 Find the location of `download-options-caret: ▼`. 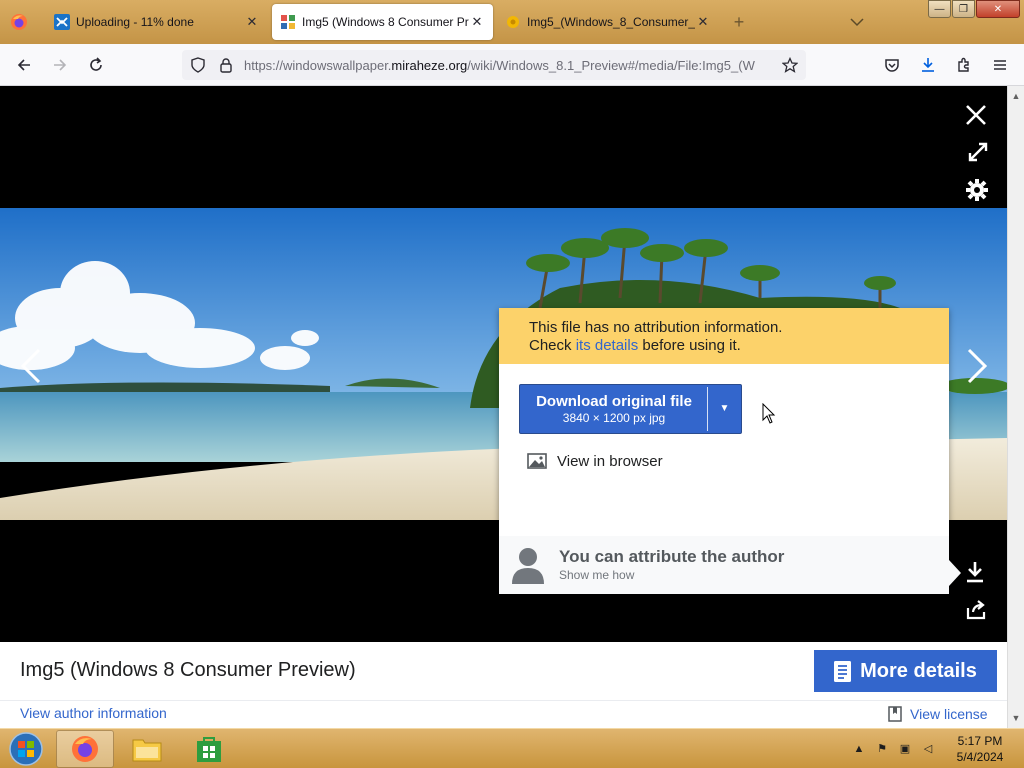

download-options-caret: ▼ is located at coordinates (724, 409).